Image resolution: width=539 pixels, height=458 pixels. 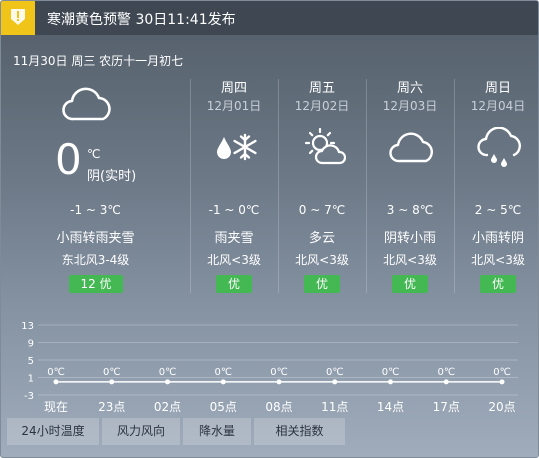 I want to click on tab-24h-temperature: 24小时温度, so click(x=53, y=431).